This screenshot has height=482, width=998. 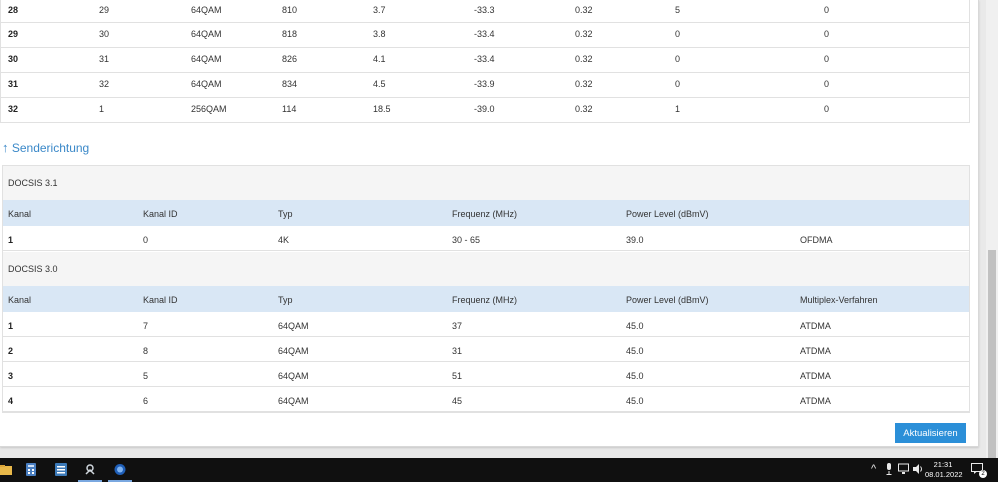 What do you see at coordinates (13, 59) in the screenshot?
I see `cell-kanal: 30` at bounding box center [13, 59].